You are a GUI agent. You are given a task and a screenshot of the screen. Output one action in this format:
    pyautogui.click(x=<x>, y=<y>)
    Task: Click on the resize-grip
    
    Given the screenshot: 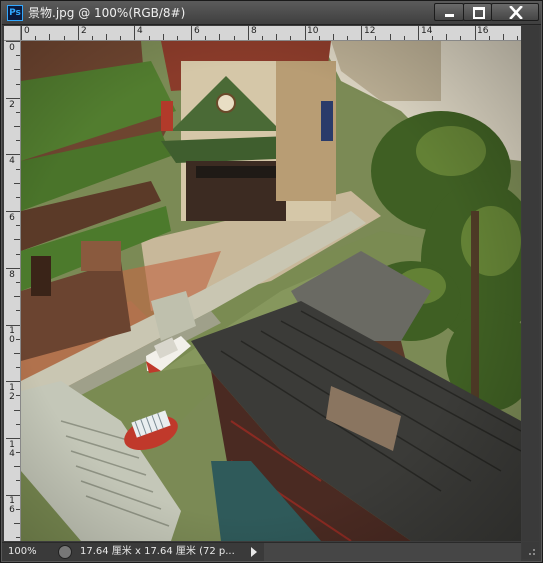 What is the action you would take?
    pyautogui.click(x=530, y=550)
    